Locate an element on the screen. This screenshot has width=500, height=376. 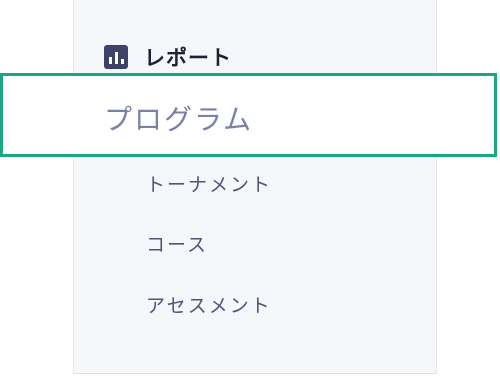
section-header-reports: レポート is located at coordinates (168, 57).